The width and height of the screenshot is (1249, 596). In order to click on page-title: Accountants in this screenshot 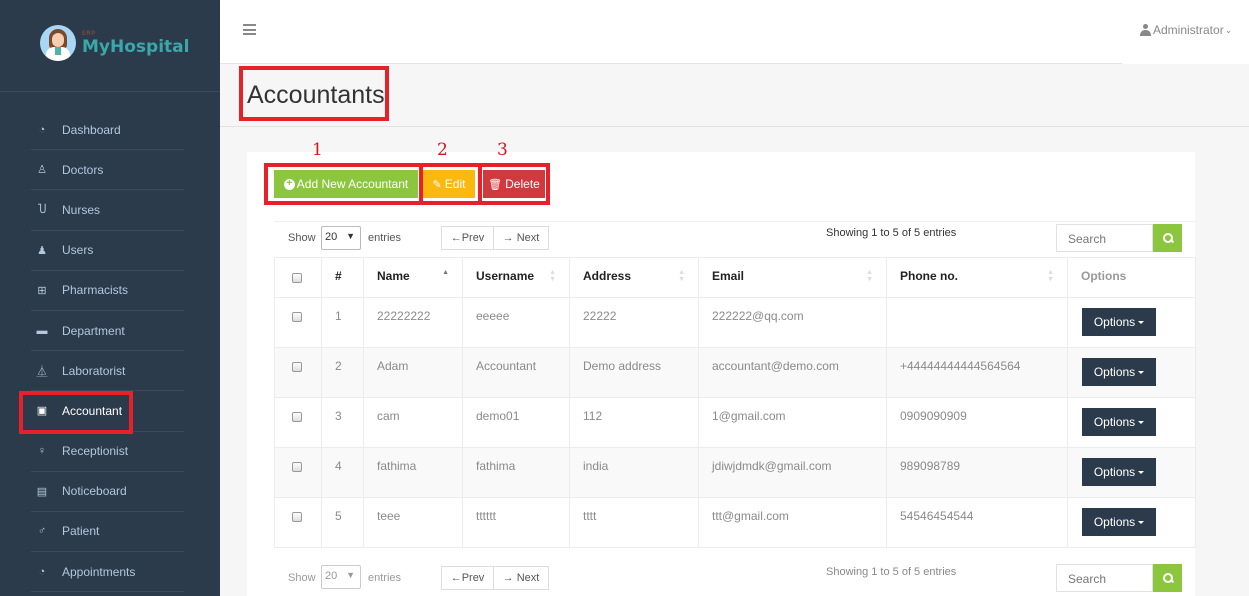, I will do `click(316, 95)`.